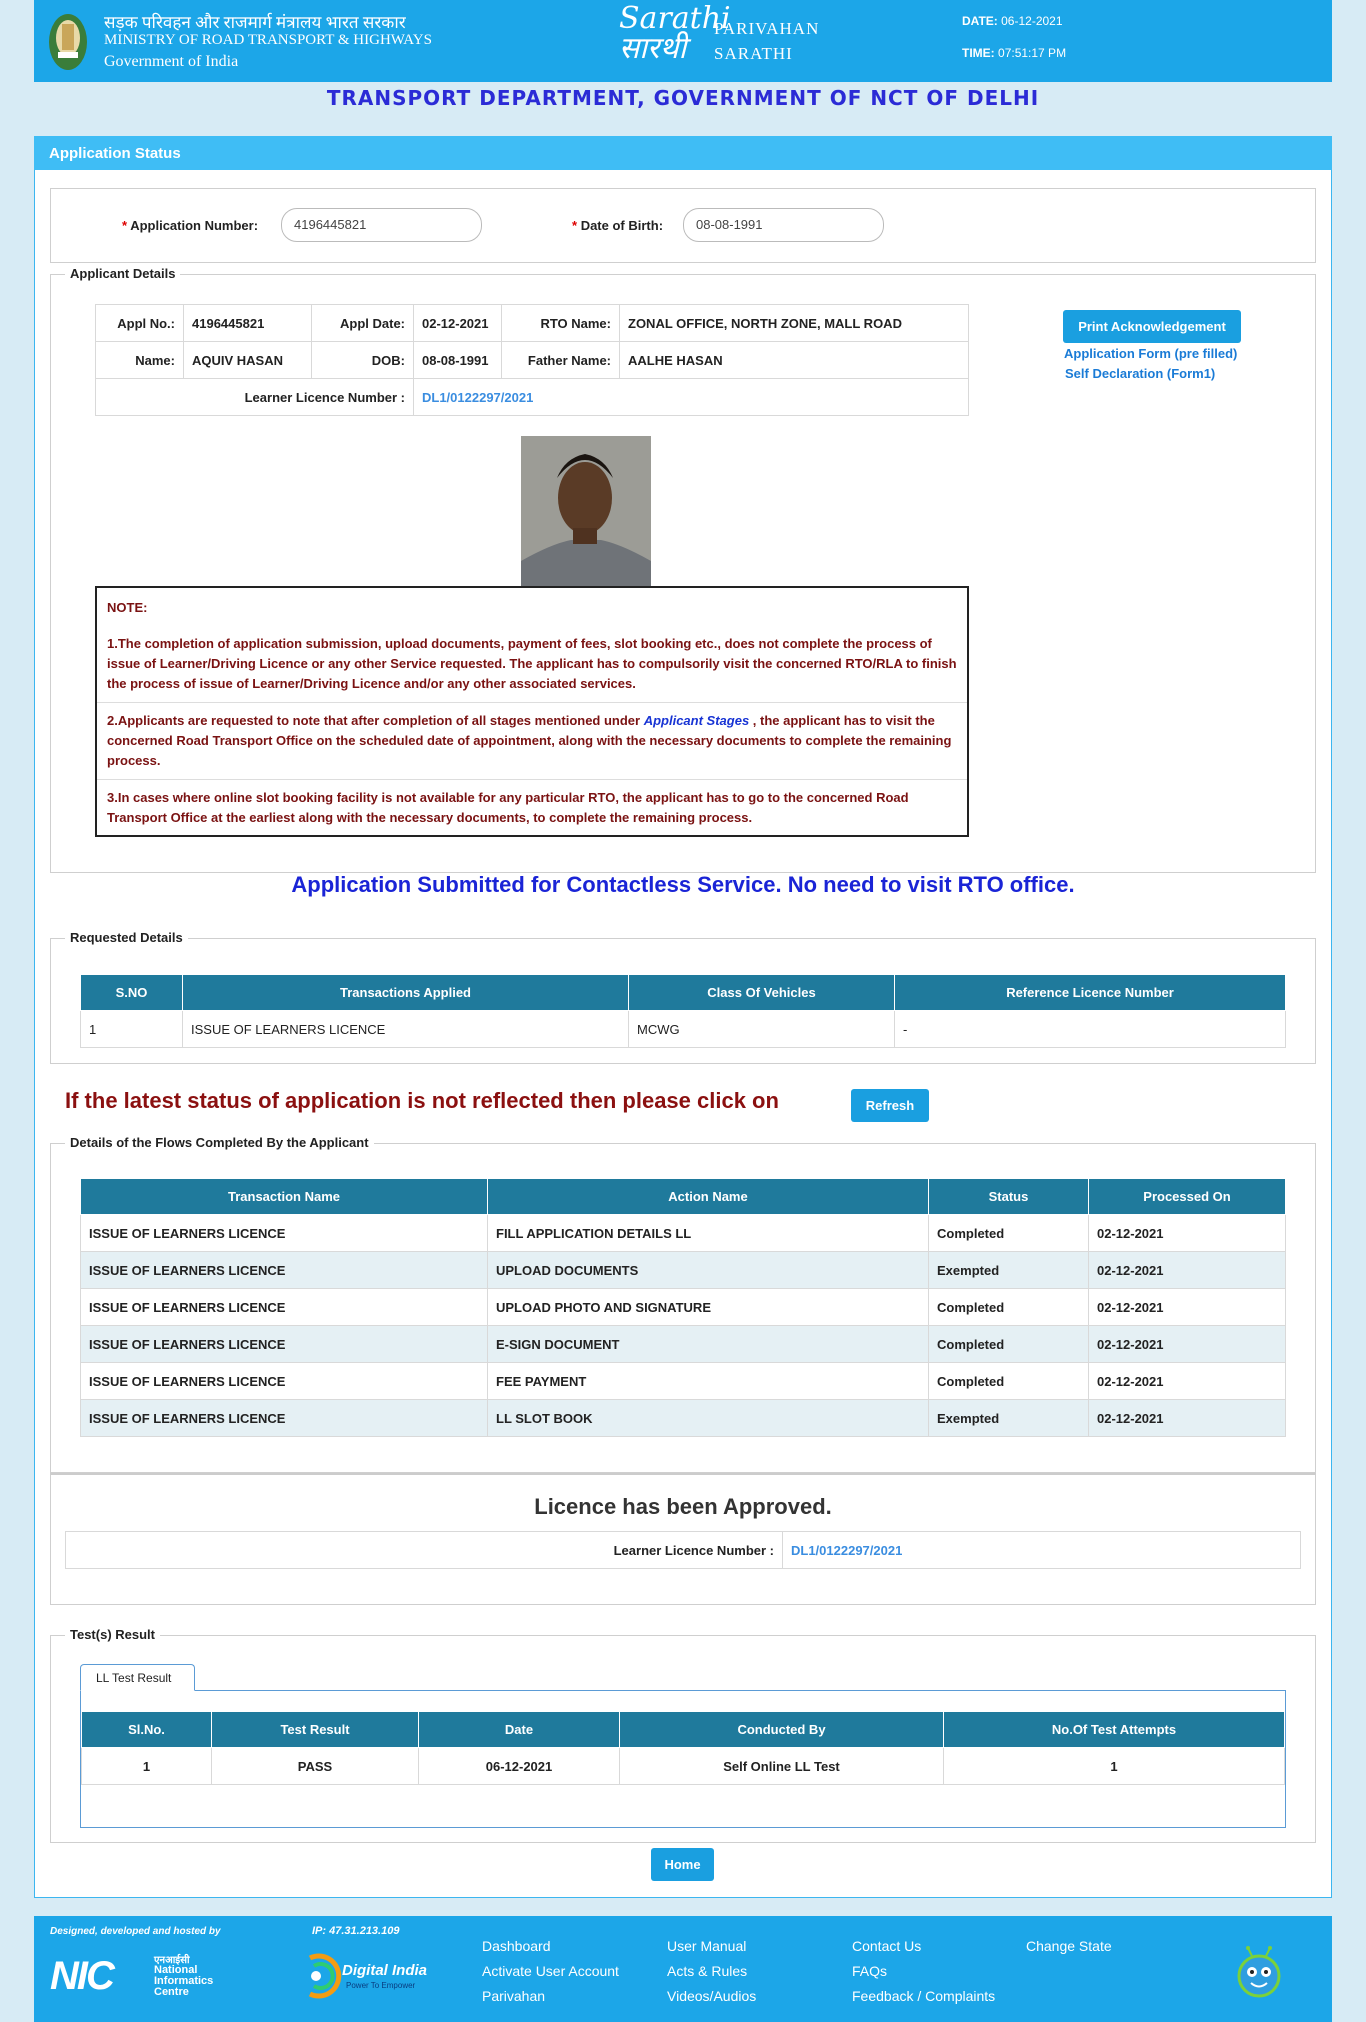 Image resolution: width=1366 pixels, height=2022 pixels. Describe the element at coordinates (560, 360) in the screenshot. I see `father-name-label: Father Name:` at that location.